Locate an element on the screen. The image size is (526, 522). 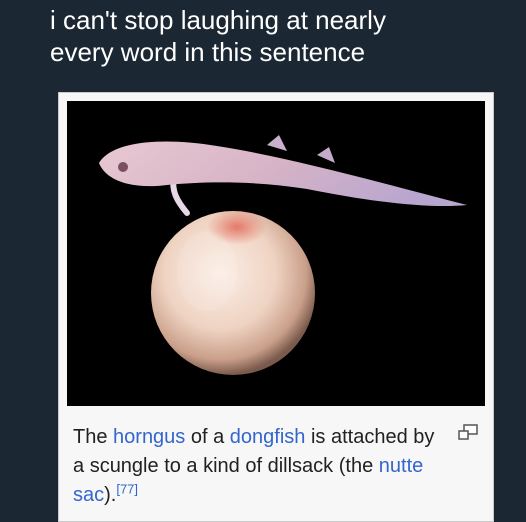
enlarge-icon-graphic is located at coordinates (468, 432).